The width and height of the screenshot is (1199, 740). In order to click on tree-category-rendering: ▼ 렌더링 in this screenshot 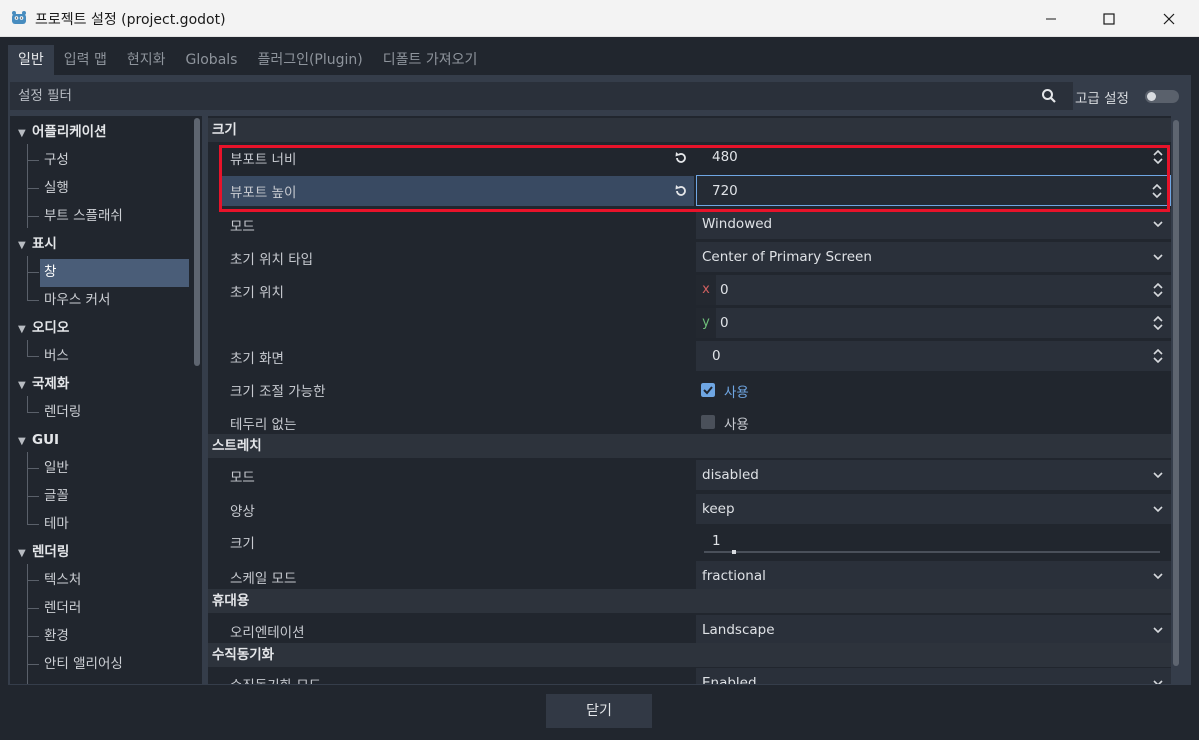, I will do `click(43, 552)`.